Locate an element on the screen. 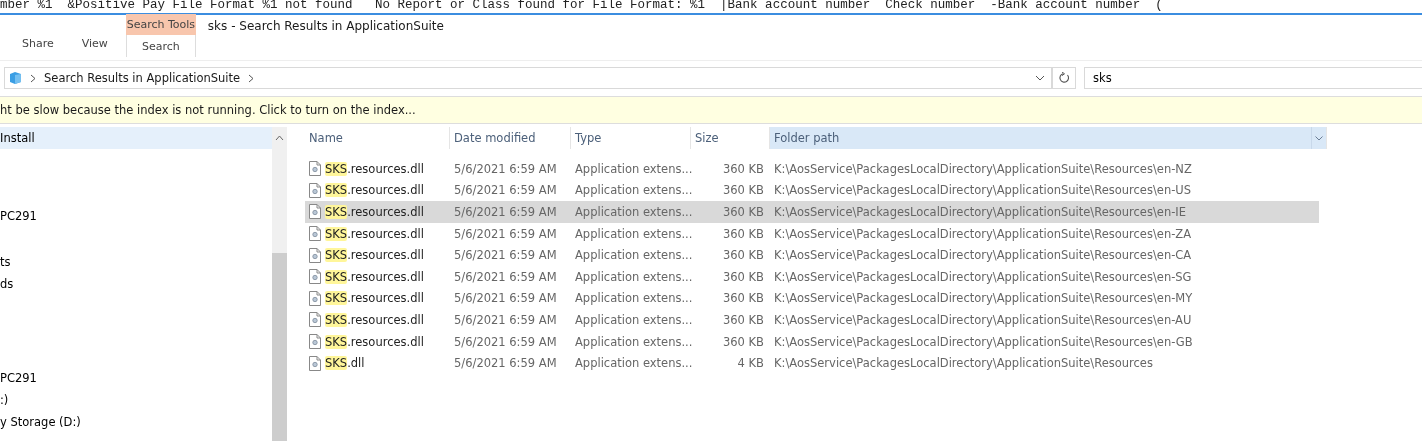 Image resolution: width=1422 pixels, height=441 pixels. file-row: SKS.dll 5/6/2021 6:59 AM Application extens... 4 KB K:\AosService\PackagesLocalDirectory\ApplicationSuite\Resources is located at coordinates (863, 363).